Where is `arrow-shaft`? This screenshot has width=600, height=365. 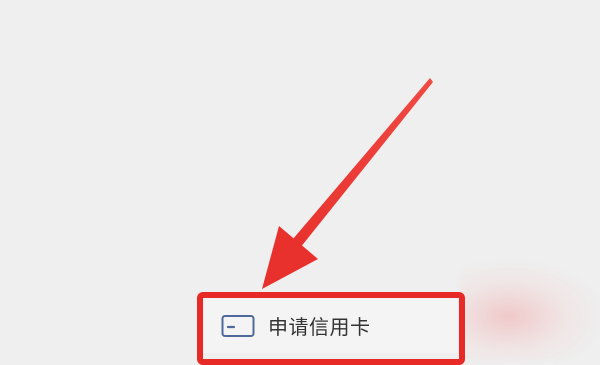 arrow-shaft is located at coordinates (360, 165).